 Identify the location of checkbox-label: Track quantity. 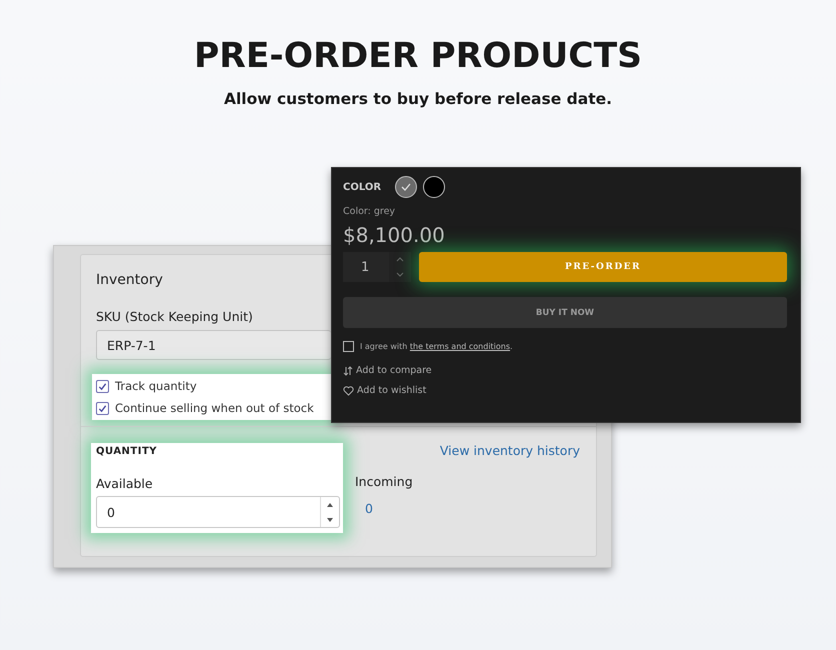
(156, 386).